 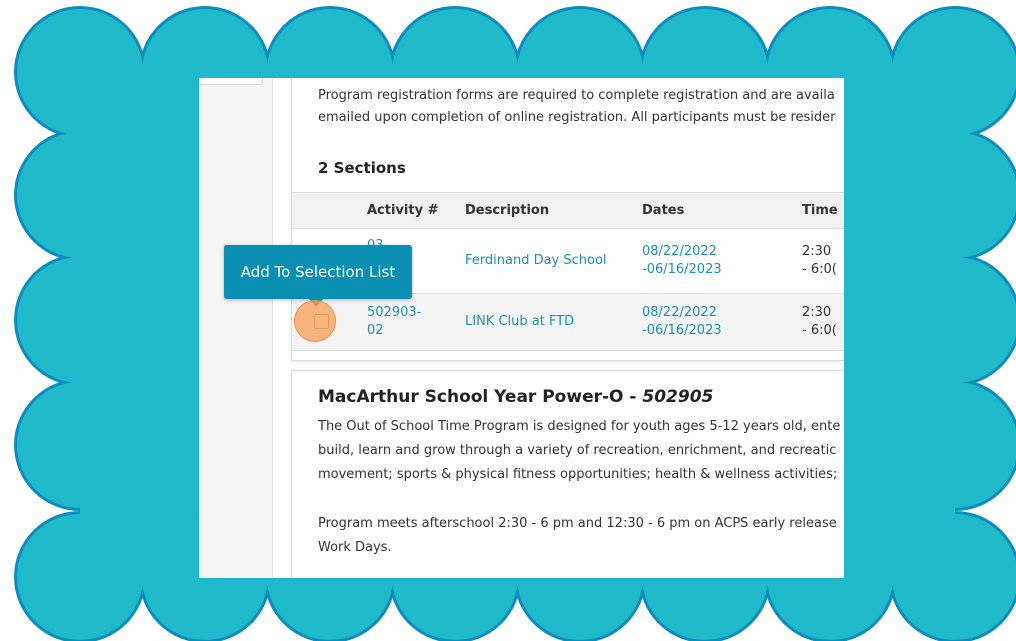 What do you see at coordinates (362, 168) in the screenshot?
I see `sections-heading: 2 Sections` at bounding box center [362, 168].